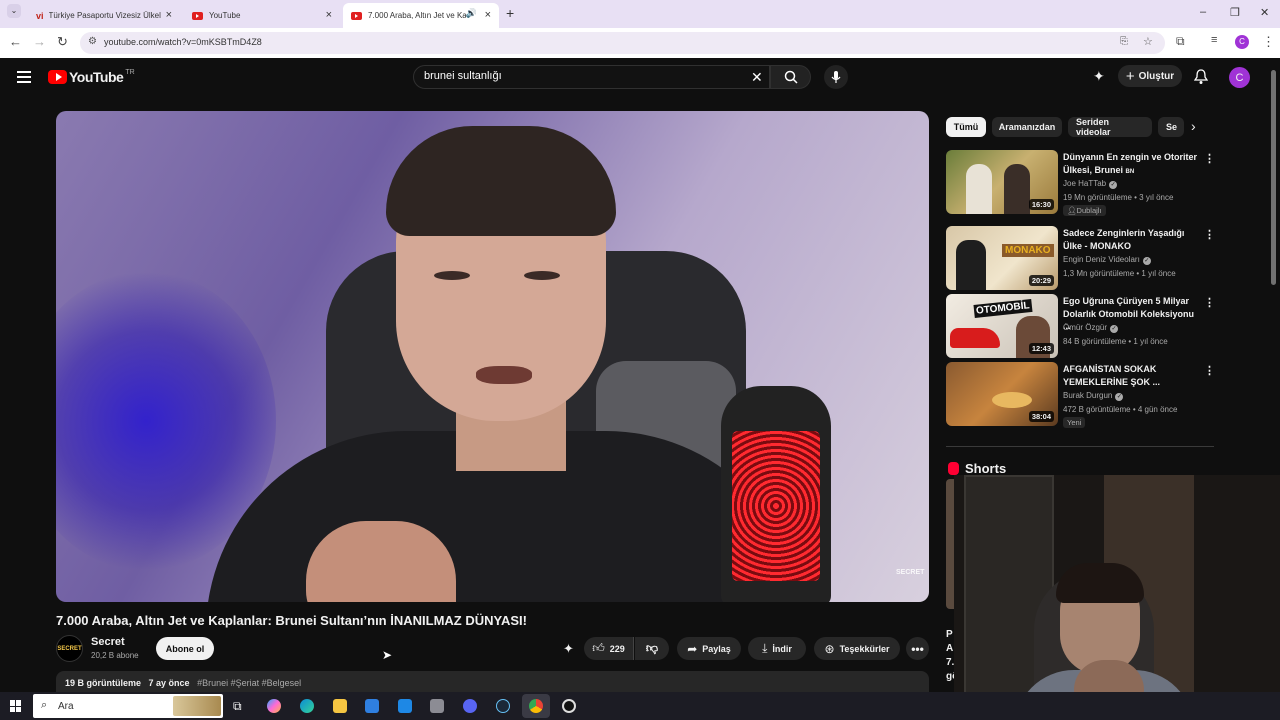 This screenshot has height=720, width=1280. Describe the element at coordinates (510, 13) in the screenshot. I see `new-tab-icon: +` at that location.